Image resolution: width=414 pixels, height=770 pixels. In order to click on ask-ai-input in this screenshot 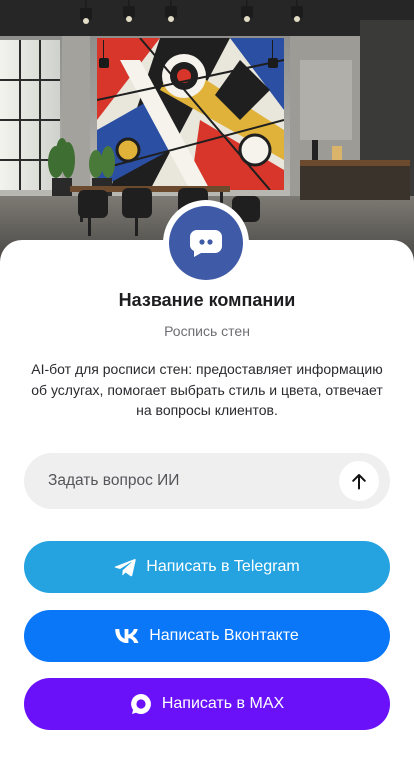, I will do `click(193, 481)`.